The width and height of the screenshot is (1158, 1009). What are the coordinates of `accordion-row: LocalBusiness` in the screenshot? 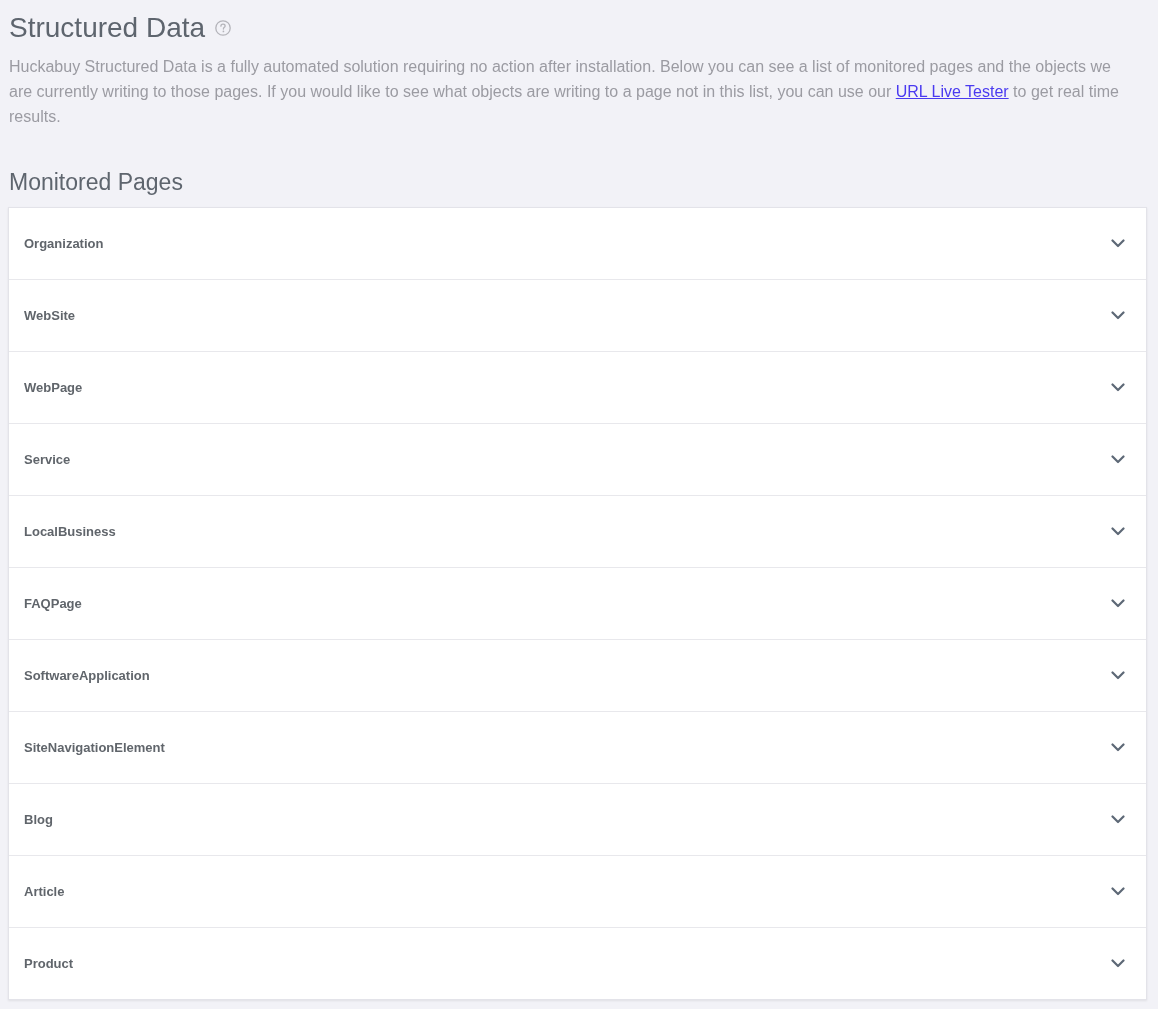 It's located at (577, 532).